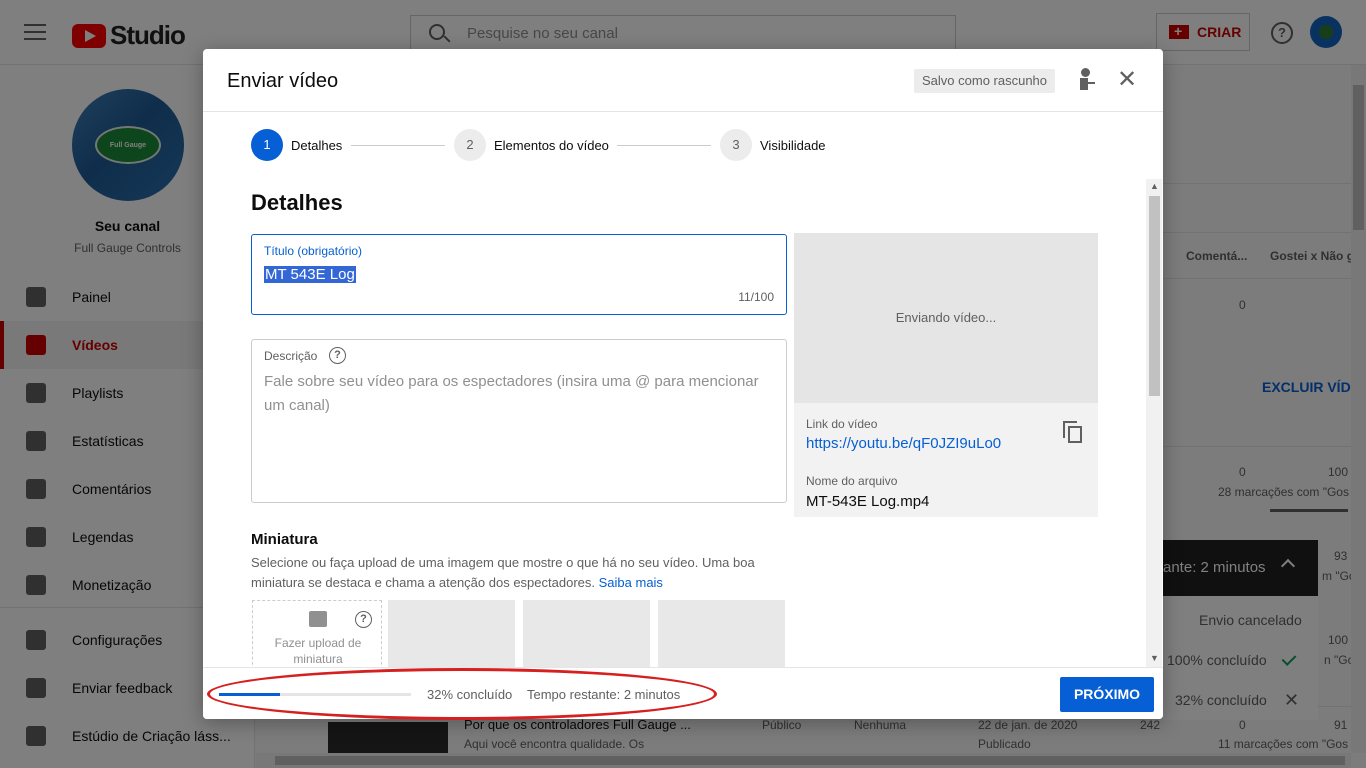 The height and width of the screenshot is (768, 1366). I want to click on section-heading: Detalhes, so click(297, 202).